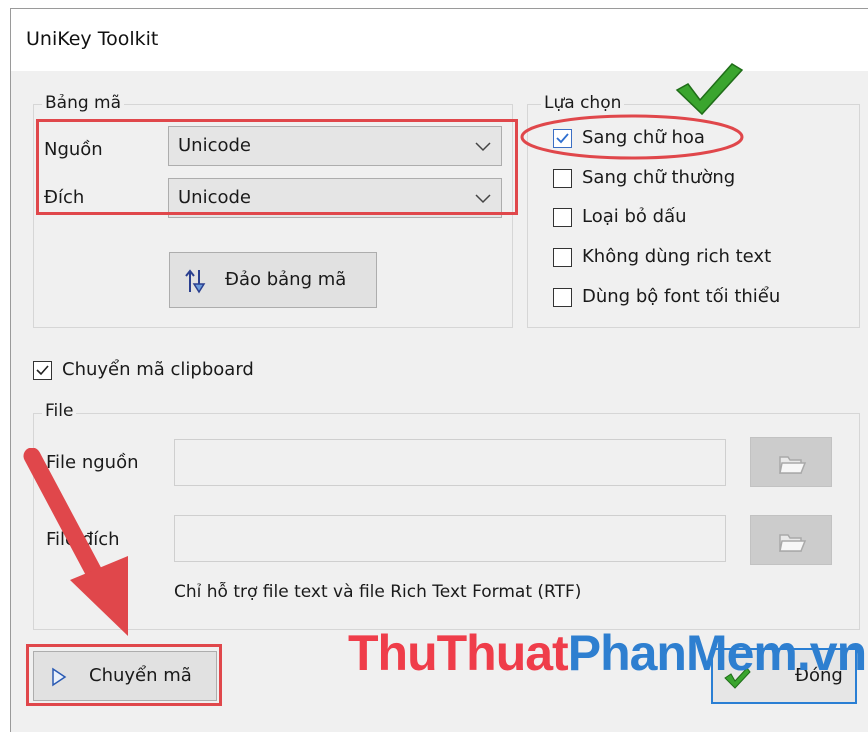 The width and height of the screenshot is (868, 732). What do you see at coordinates (59, 411) in the screenshot?
I see `file-group-legend: File` at bounding box center [59, 411].